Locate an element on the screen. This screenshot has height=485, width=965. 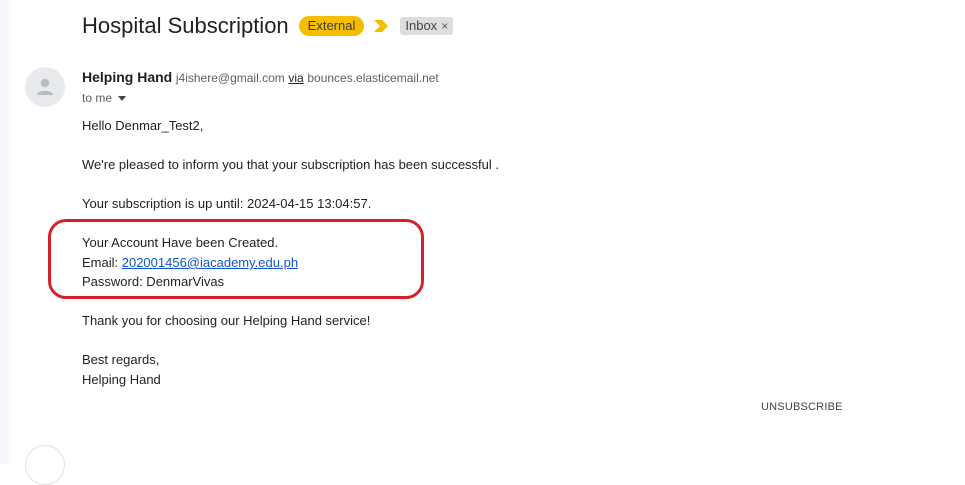
external-badge: External is located at coordinates (331, 26).